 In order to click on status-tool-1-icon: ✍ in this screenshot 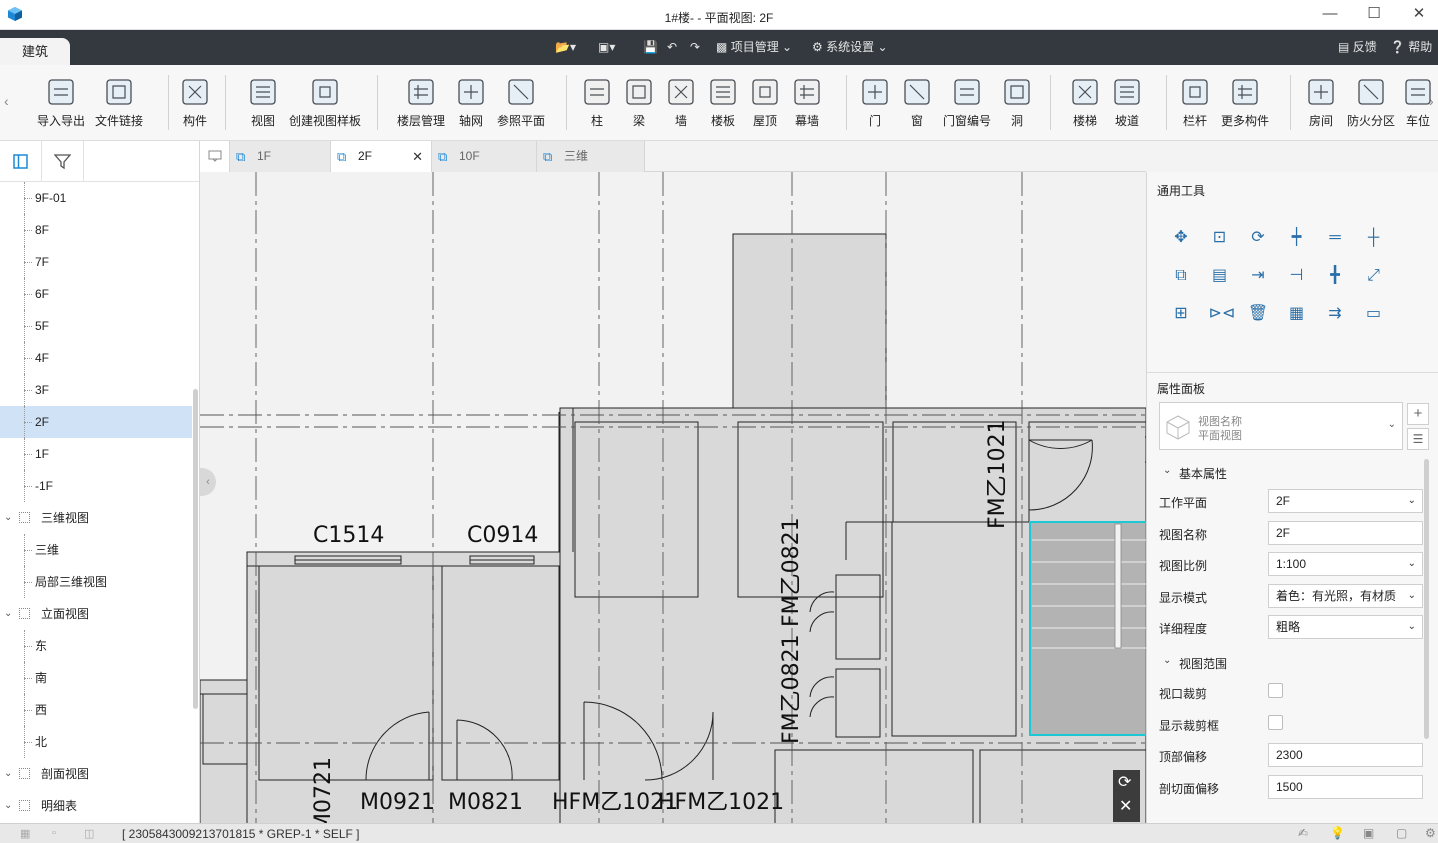, I will do `click(1303, 833)`.